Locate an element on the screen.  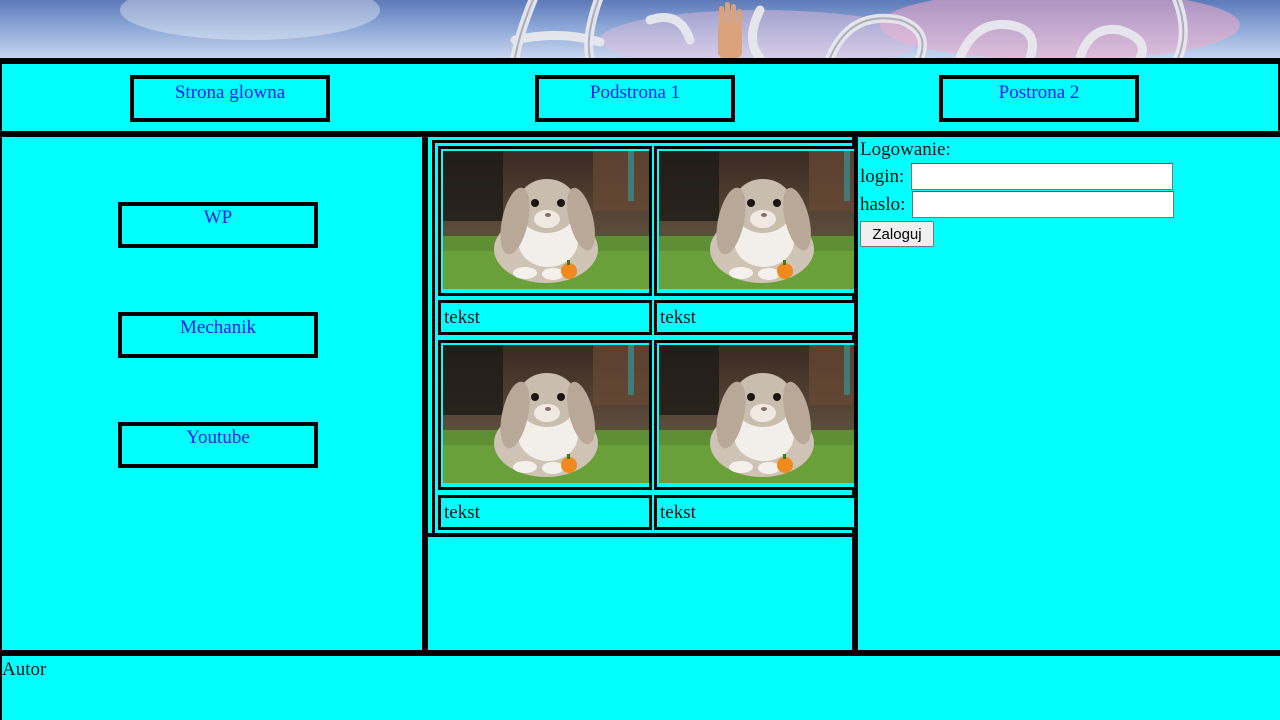
nav-link-podstrona-1: Podstrona 1 is located at coordinates (635, 98).